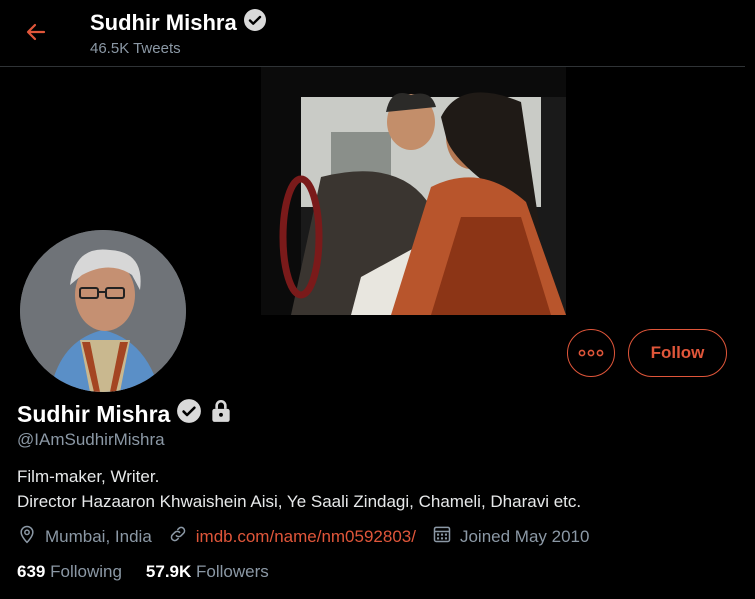 The width and height of the screenshot is (755, 599). Describe the element at coordinates (372, 33) in the screenshot. I see `top-bar: Sudhir Mishra 46.5K Tweets` at that location.